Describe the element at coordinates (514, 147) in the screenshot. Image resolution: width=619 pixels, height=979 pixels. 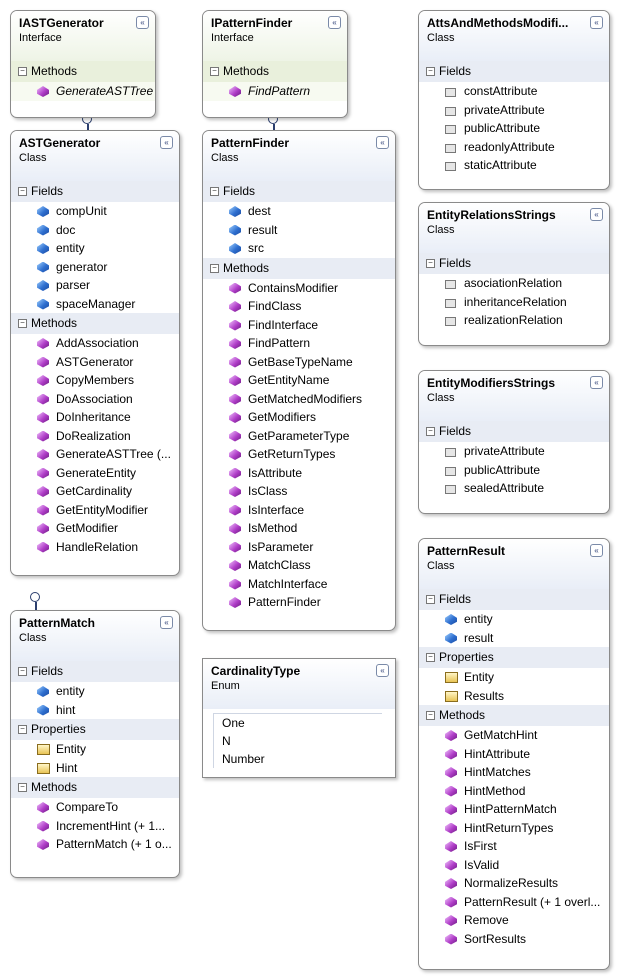
I see `const-field-item: readonlyAttribute` at that location.